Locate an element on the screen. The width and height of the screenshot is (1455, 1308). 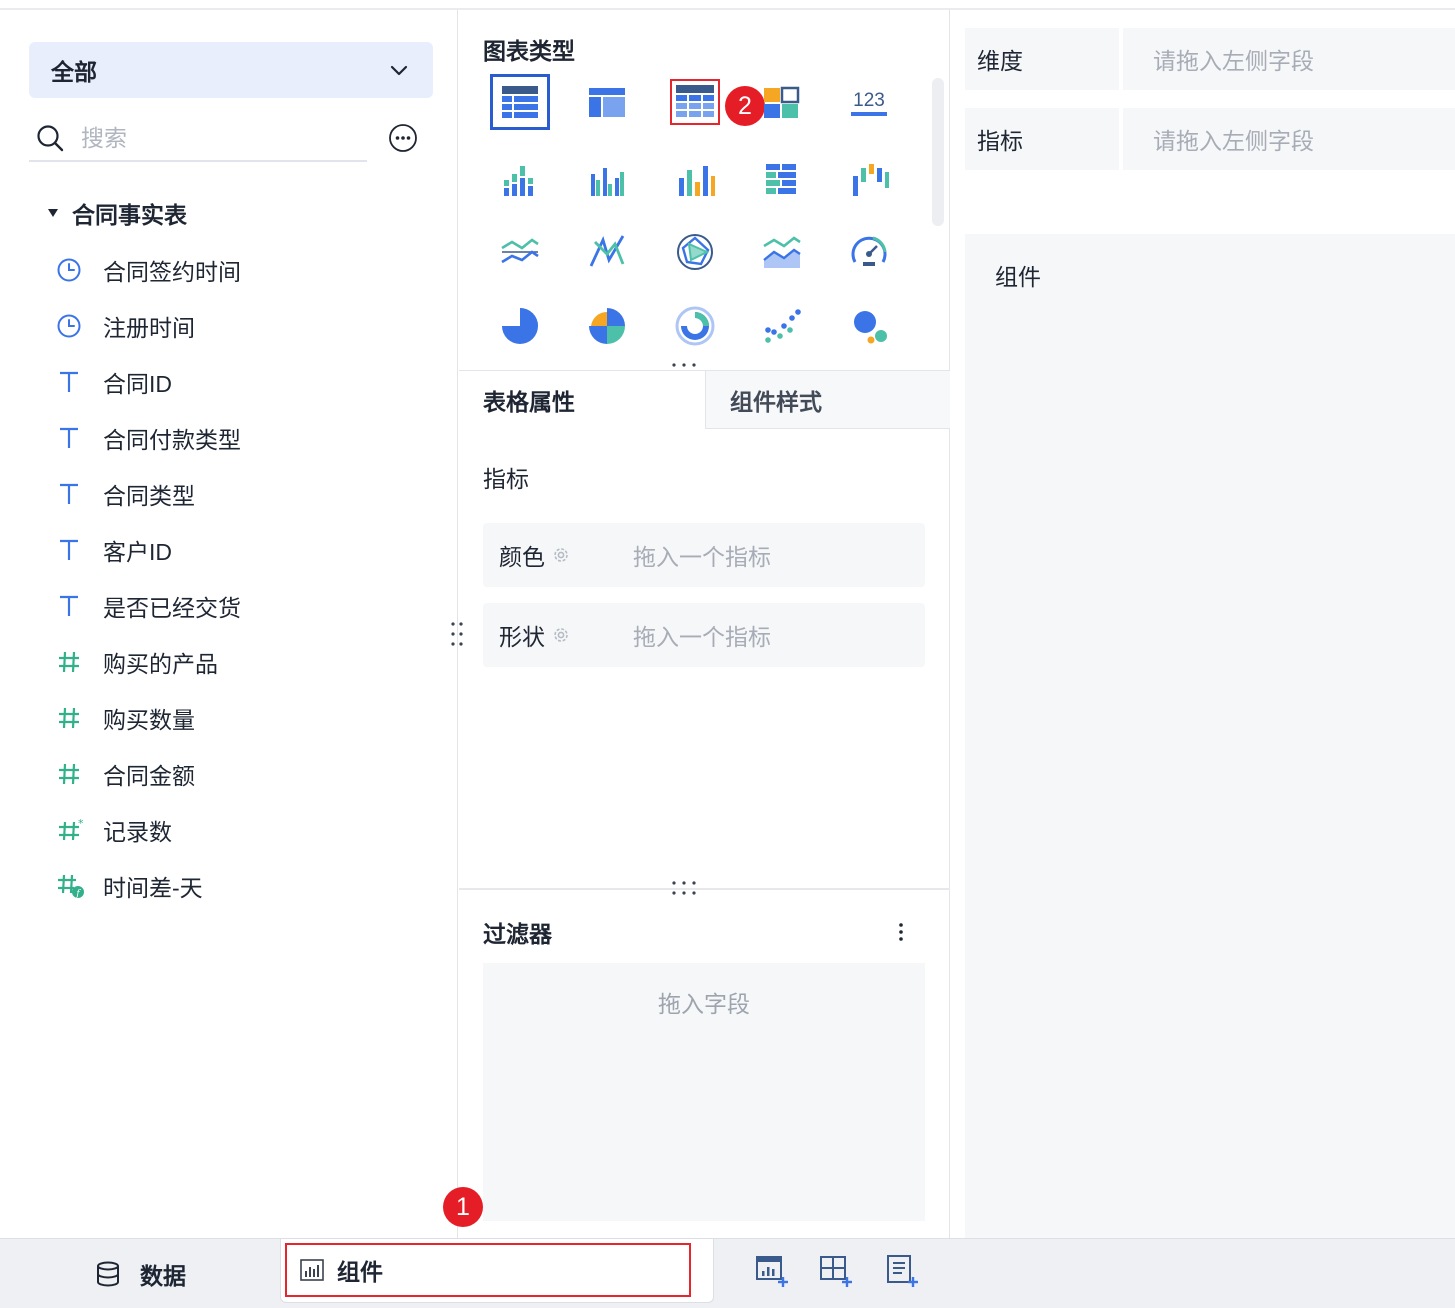
field-item: 合同金额 is located at coordinates (148, 774).